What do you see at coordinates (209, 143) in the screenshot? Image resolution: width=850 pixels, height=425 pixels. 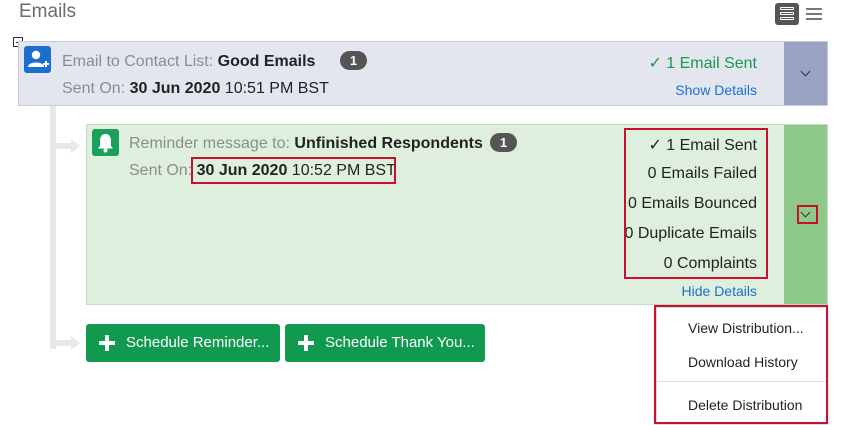 I see `reminder-label: Reminder message to:` at bounding box center [209, 143].